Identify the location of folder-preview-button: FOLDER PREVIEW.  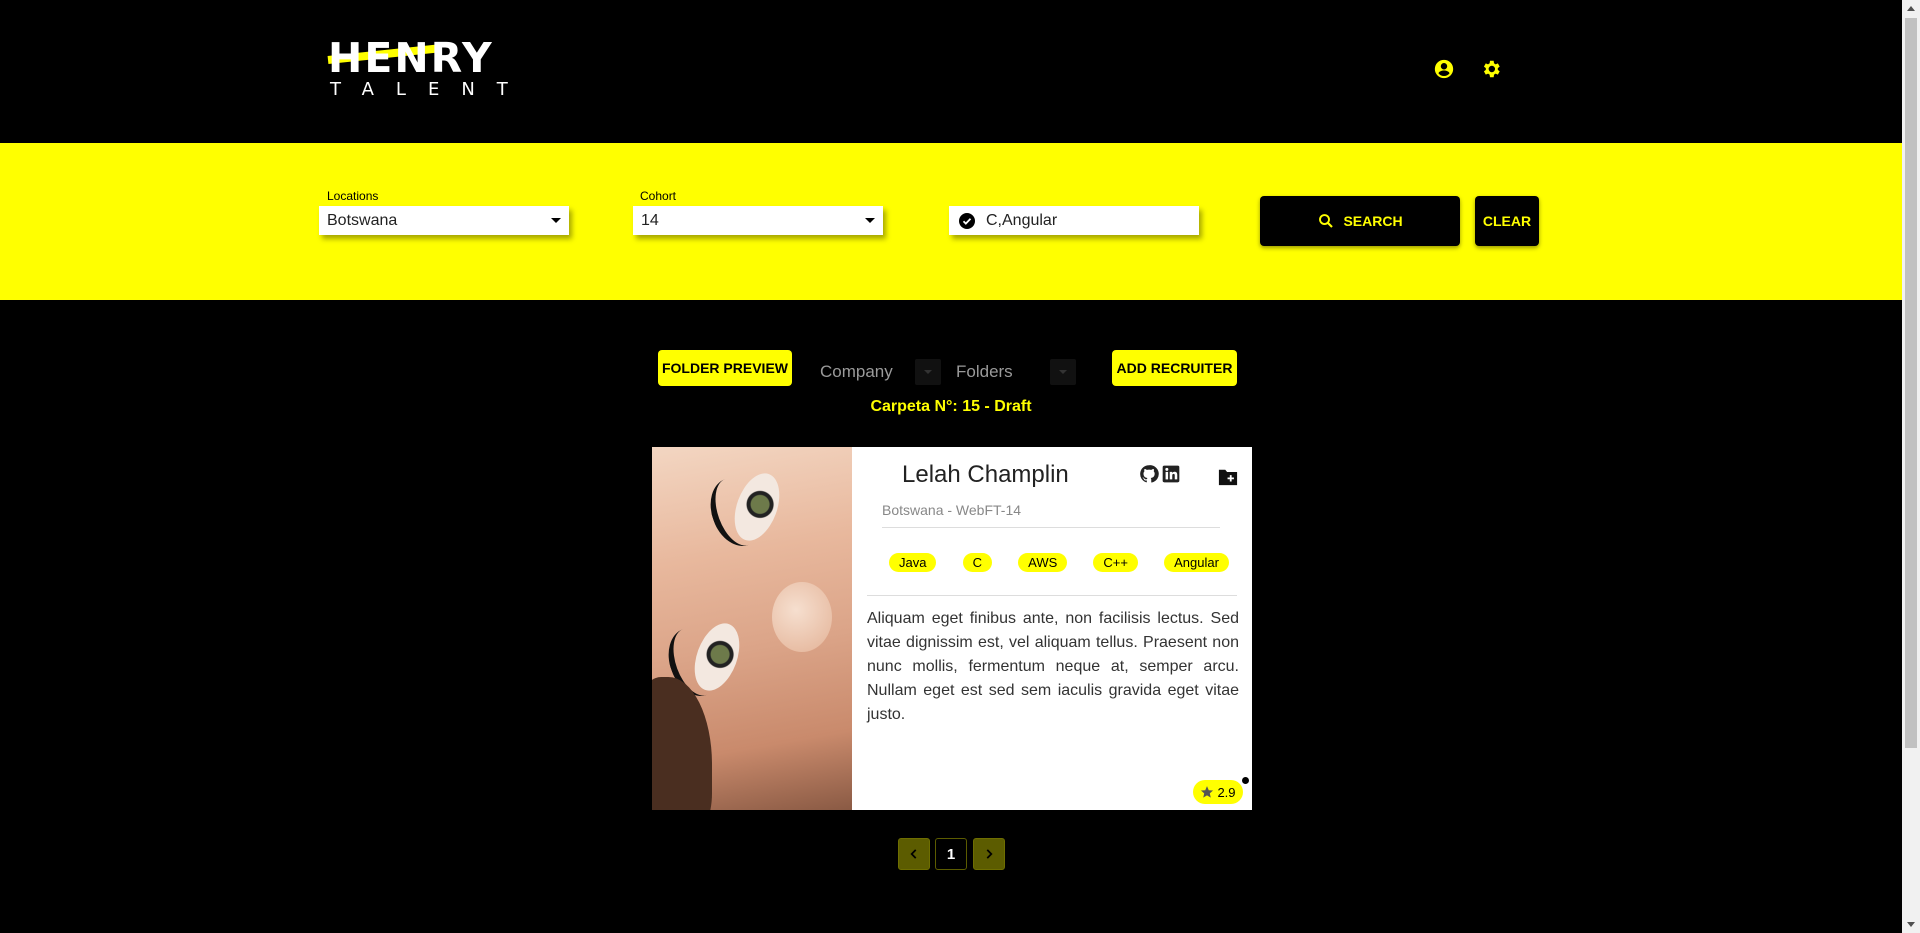
(725, 368).